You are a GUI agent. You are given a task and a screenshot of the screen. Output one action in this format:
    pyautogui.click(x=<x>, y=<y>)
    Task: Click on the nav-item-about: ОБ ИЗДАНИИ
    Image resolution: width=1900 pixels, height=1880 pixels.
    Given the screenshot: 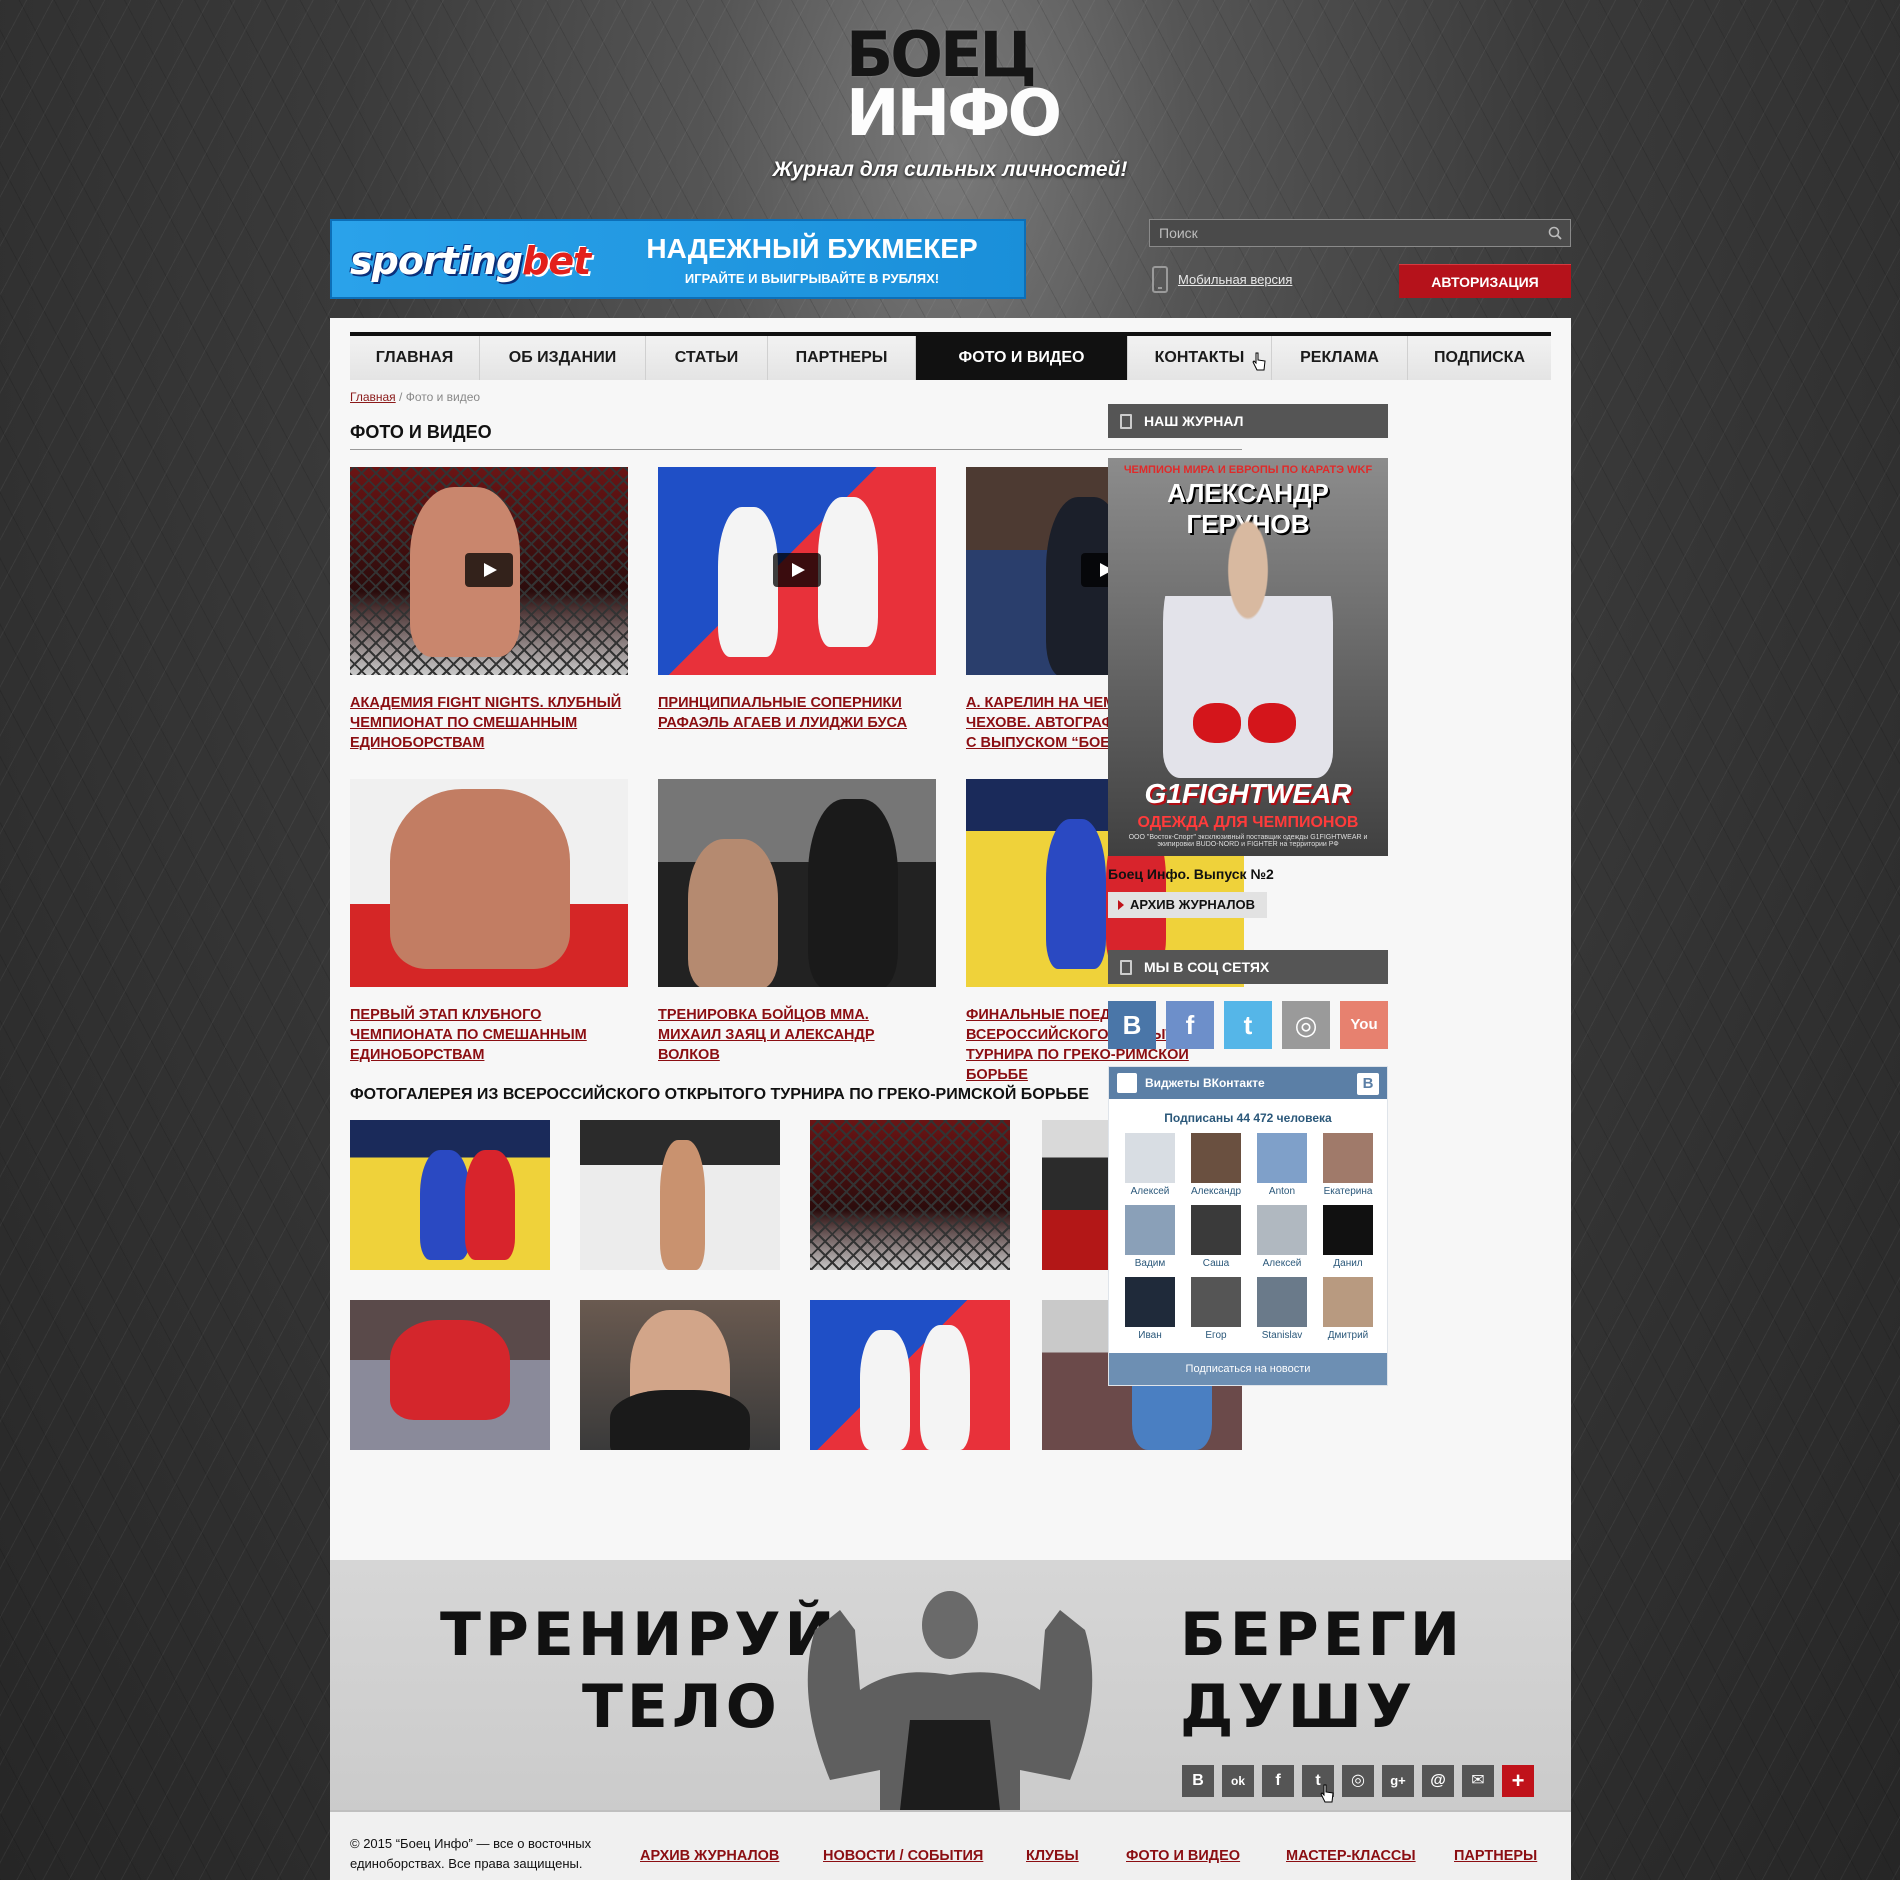 What is the action you would take?
    pyautogui.click(x=563, y=358)
    